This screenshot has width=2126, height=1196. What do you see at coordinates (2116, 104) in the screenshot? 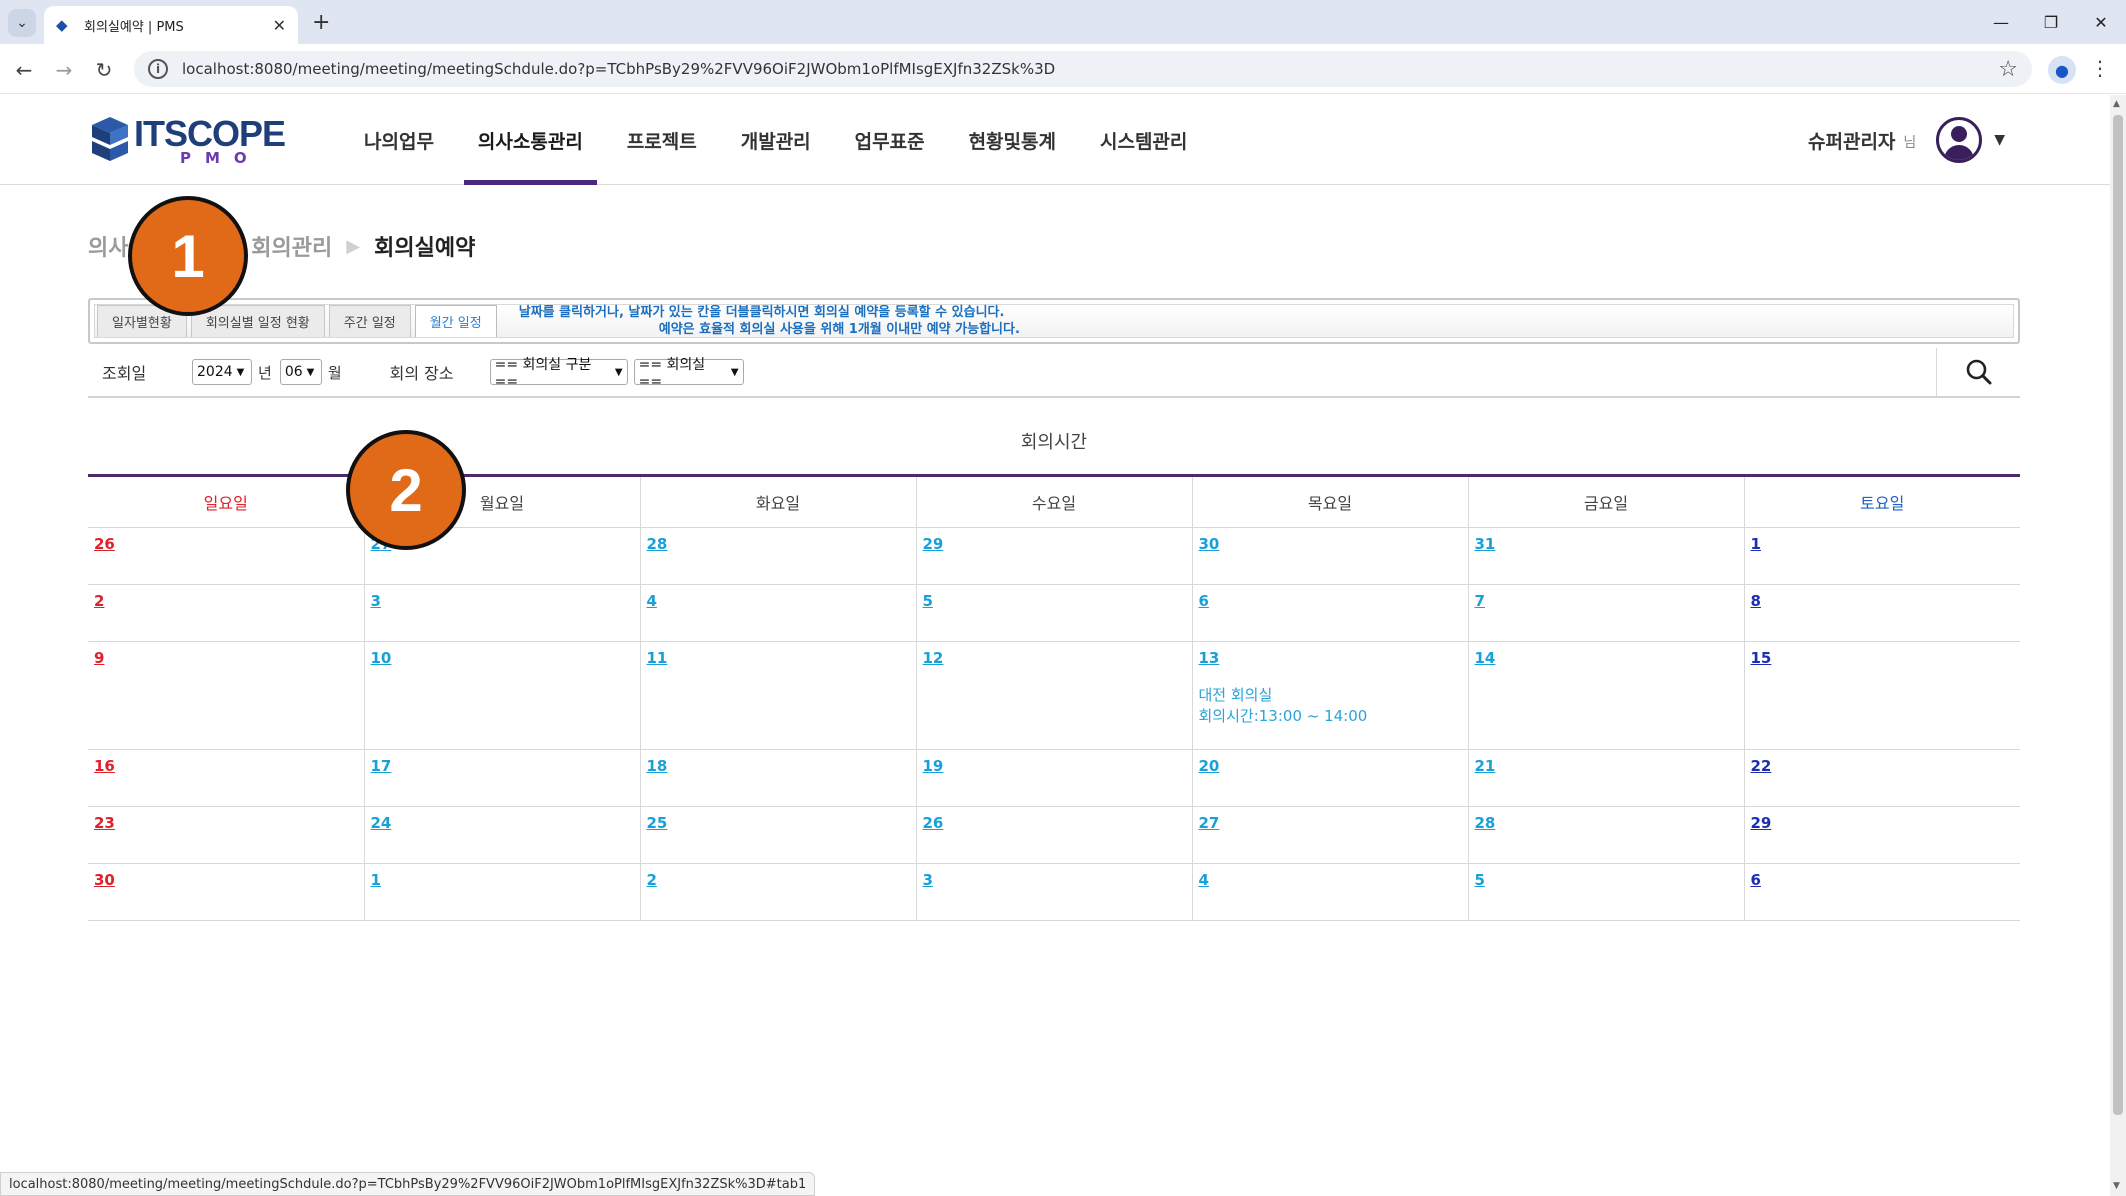
I see `scroll-up-icon: ▲` at bounding box center [2116, 104].